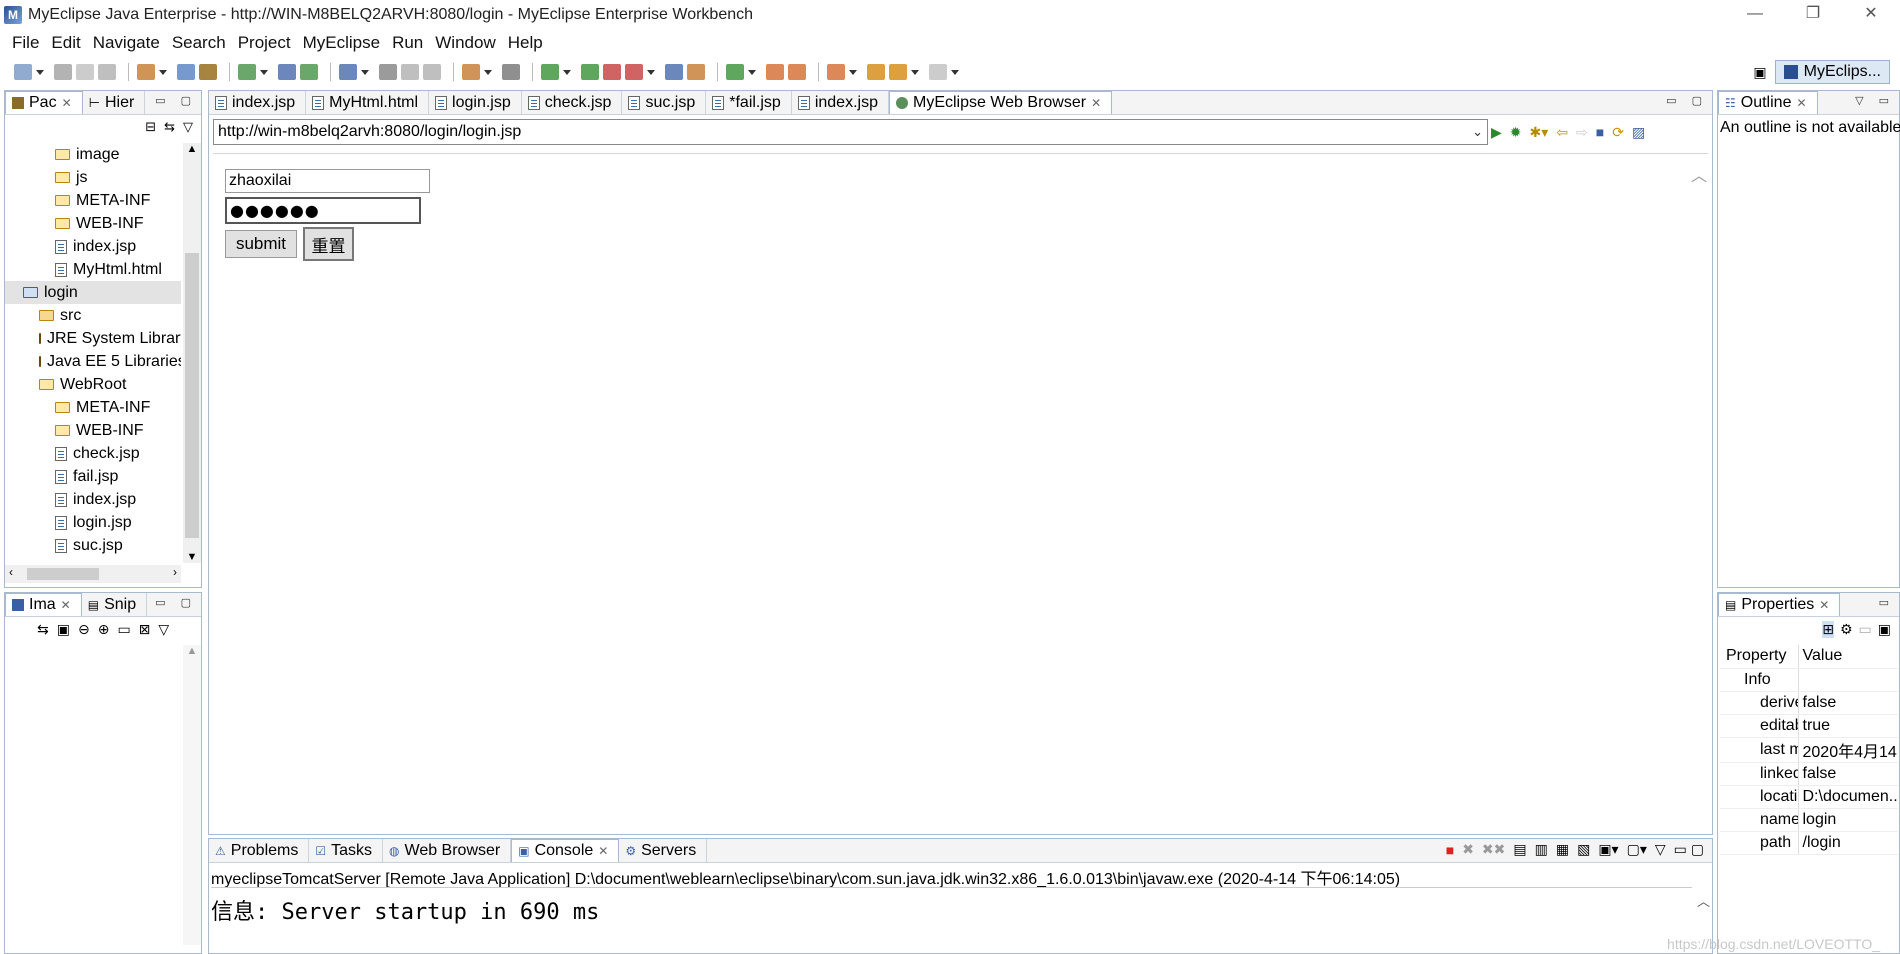  Describe the element at coordinates (208, 72) in the screenshot. I see `class-icon` at that location.